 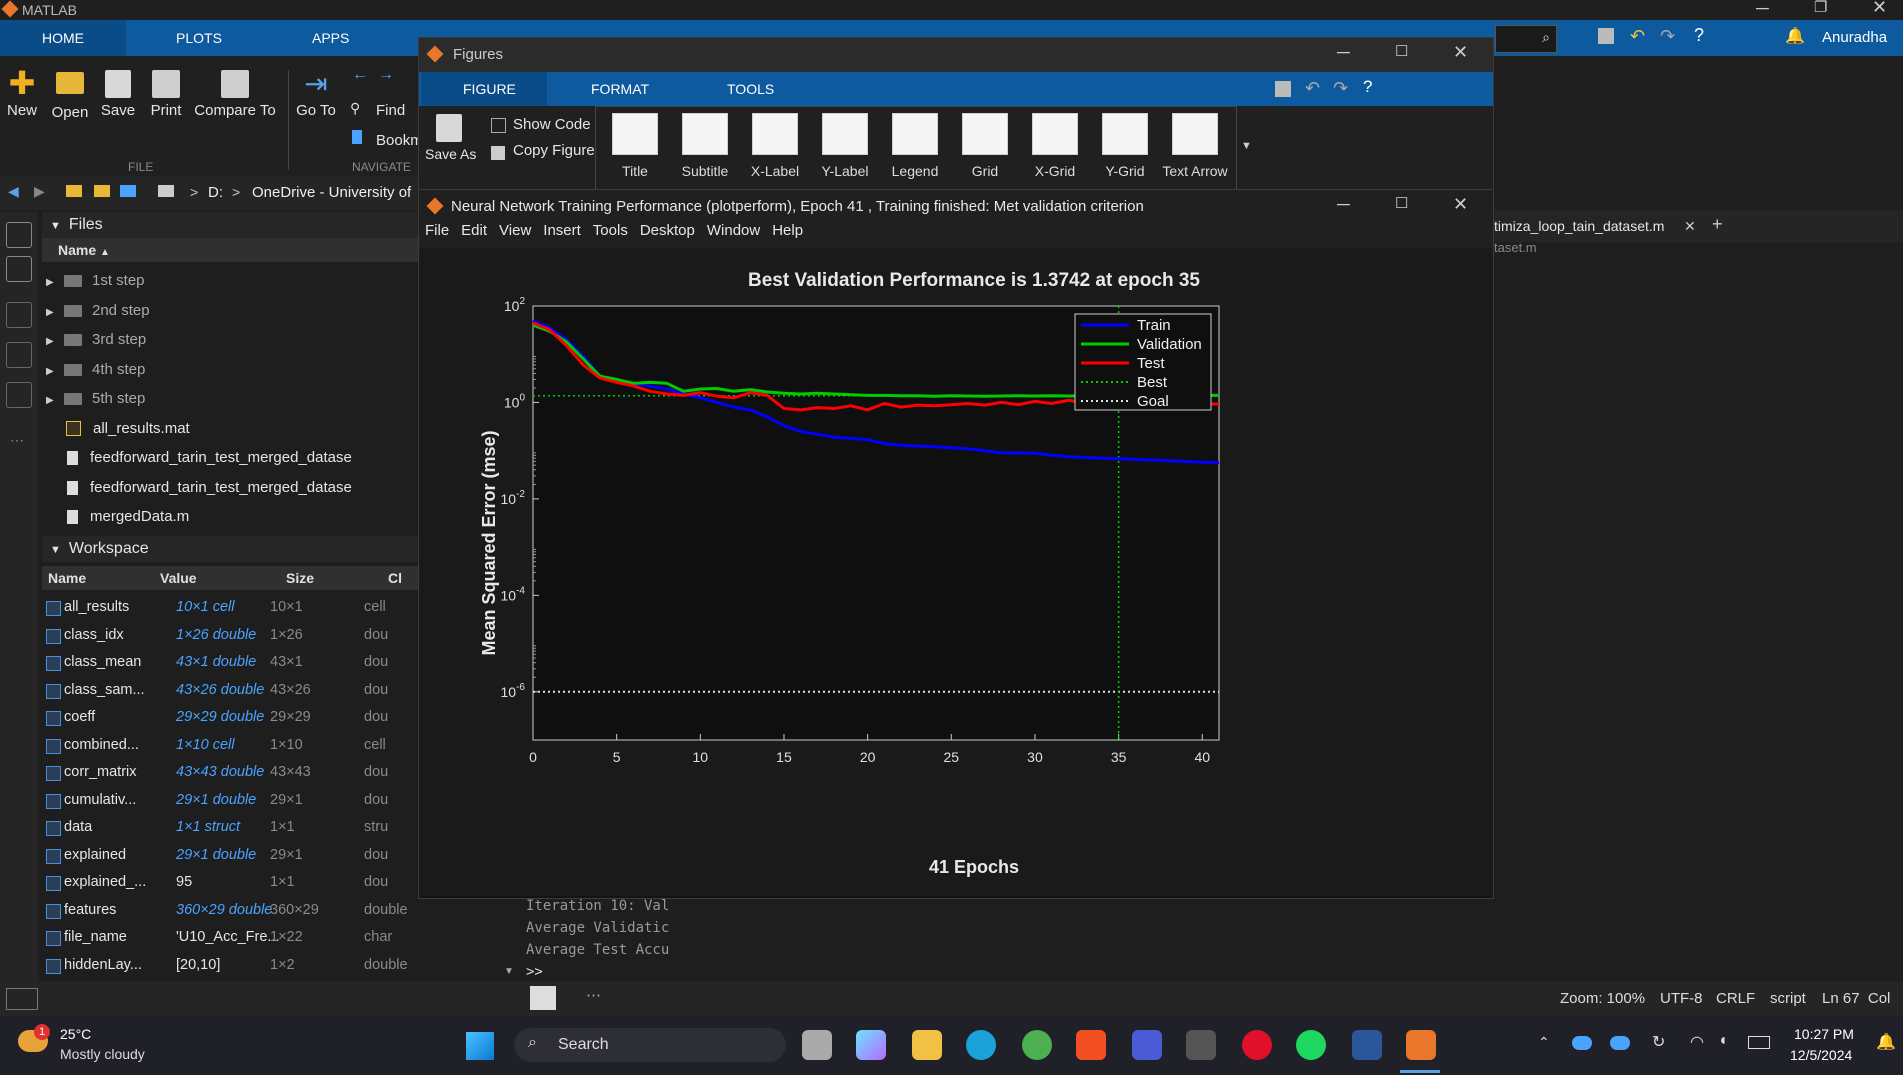 I want to click on tab-plots: PLOTS, so click(x=199, y=38).